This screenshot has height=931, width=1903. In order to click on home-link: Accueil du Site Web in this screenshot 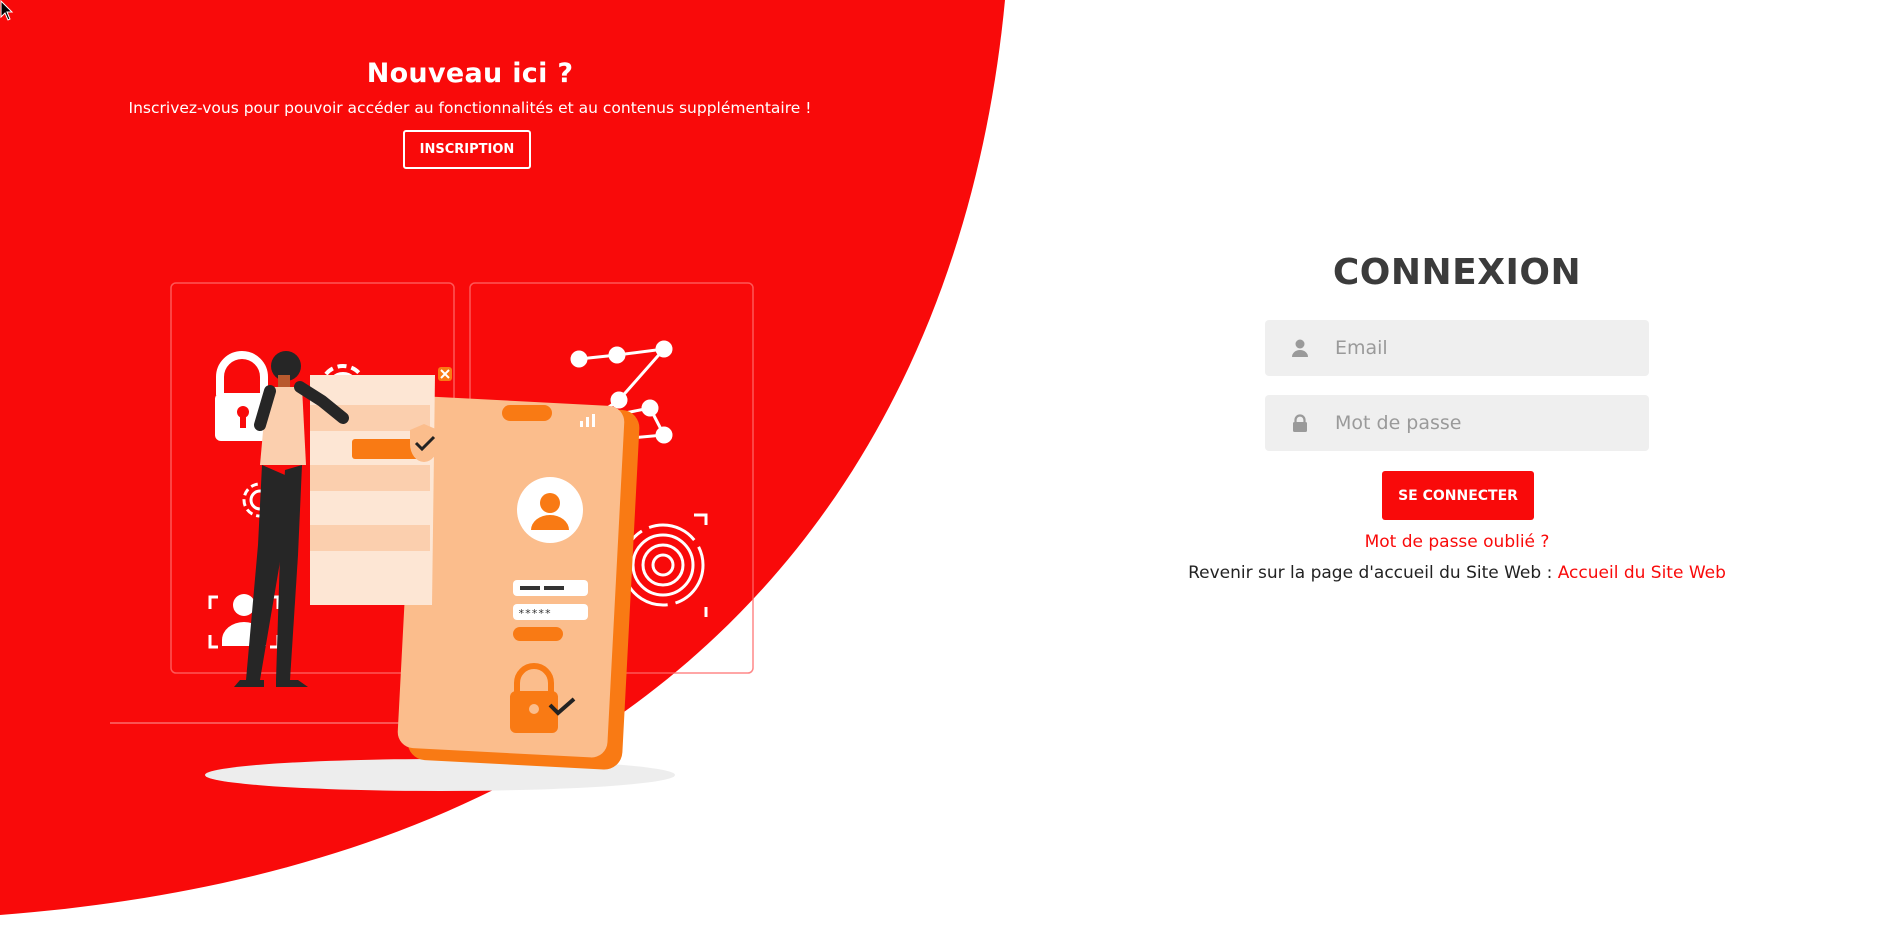, I will do `click(1642, 573)`.